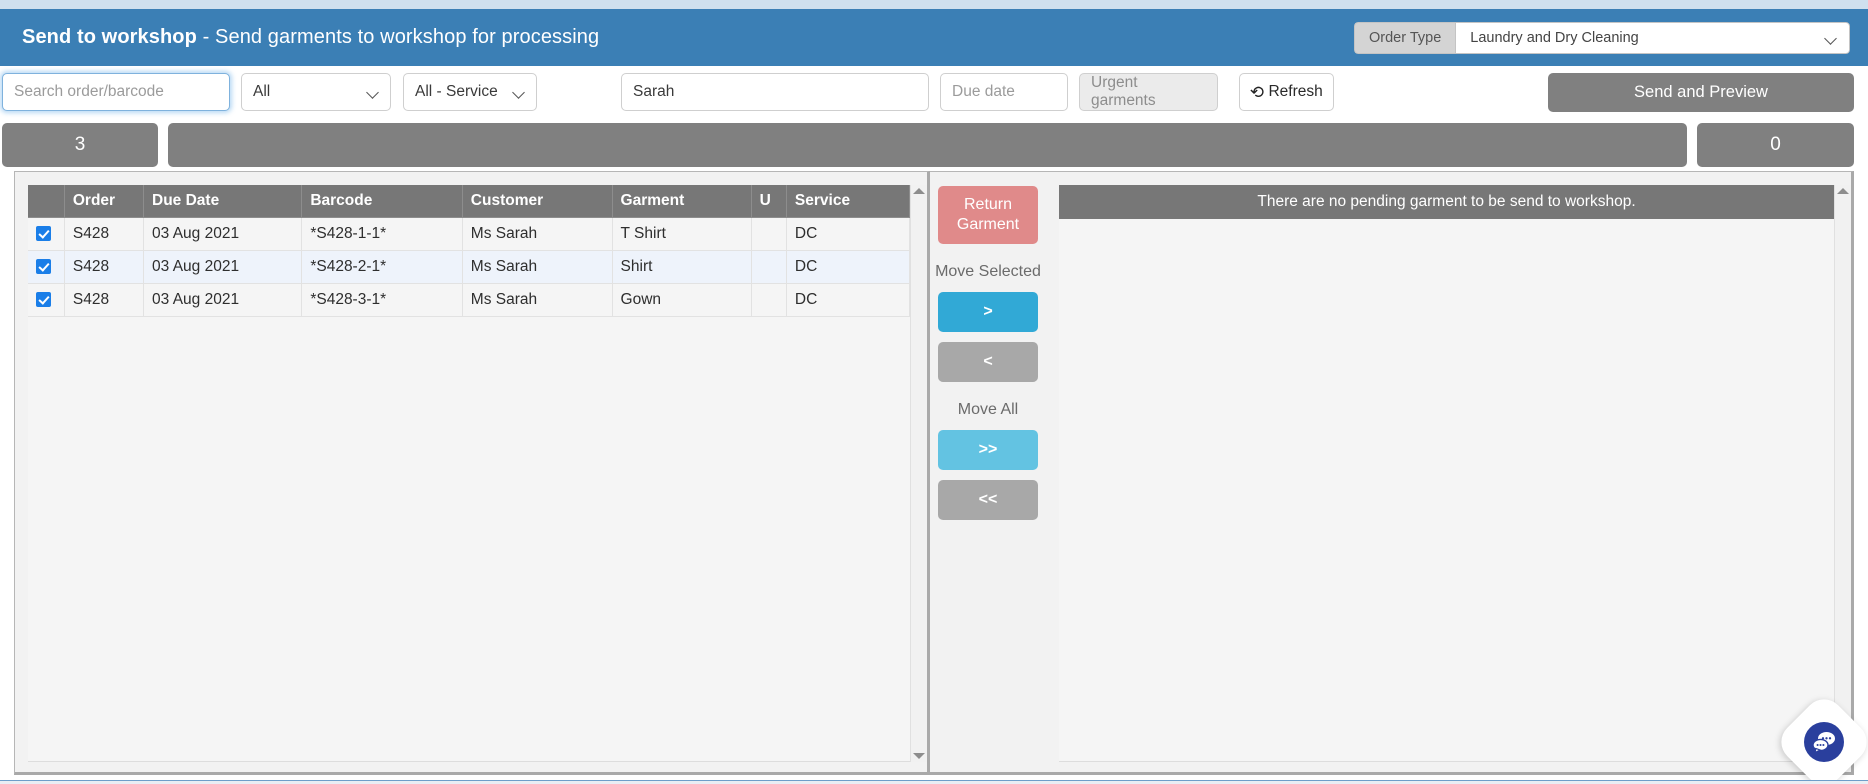 The height and width of the screenshot is (784, 1868). I want to click on column-header-select, so click(46, 201).